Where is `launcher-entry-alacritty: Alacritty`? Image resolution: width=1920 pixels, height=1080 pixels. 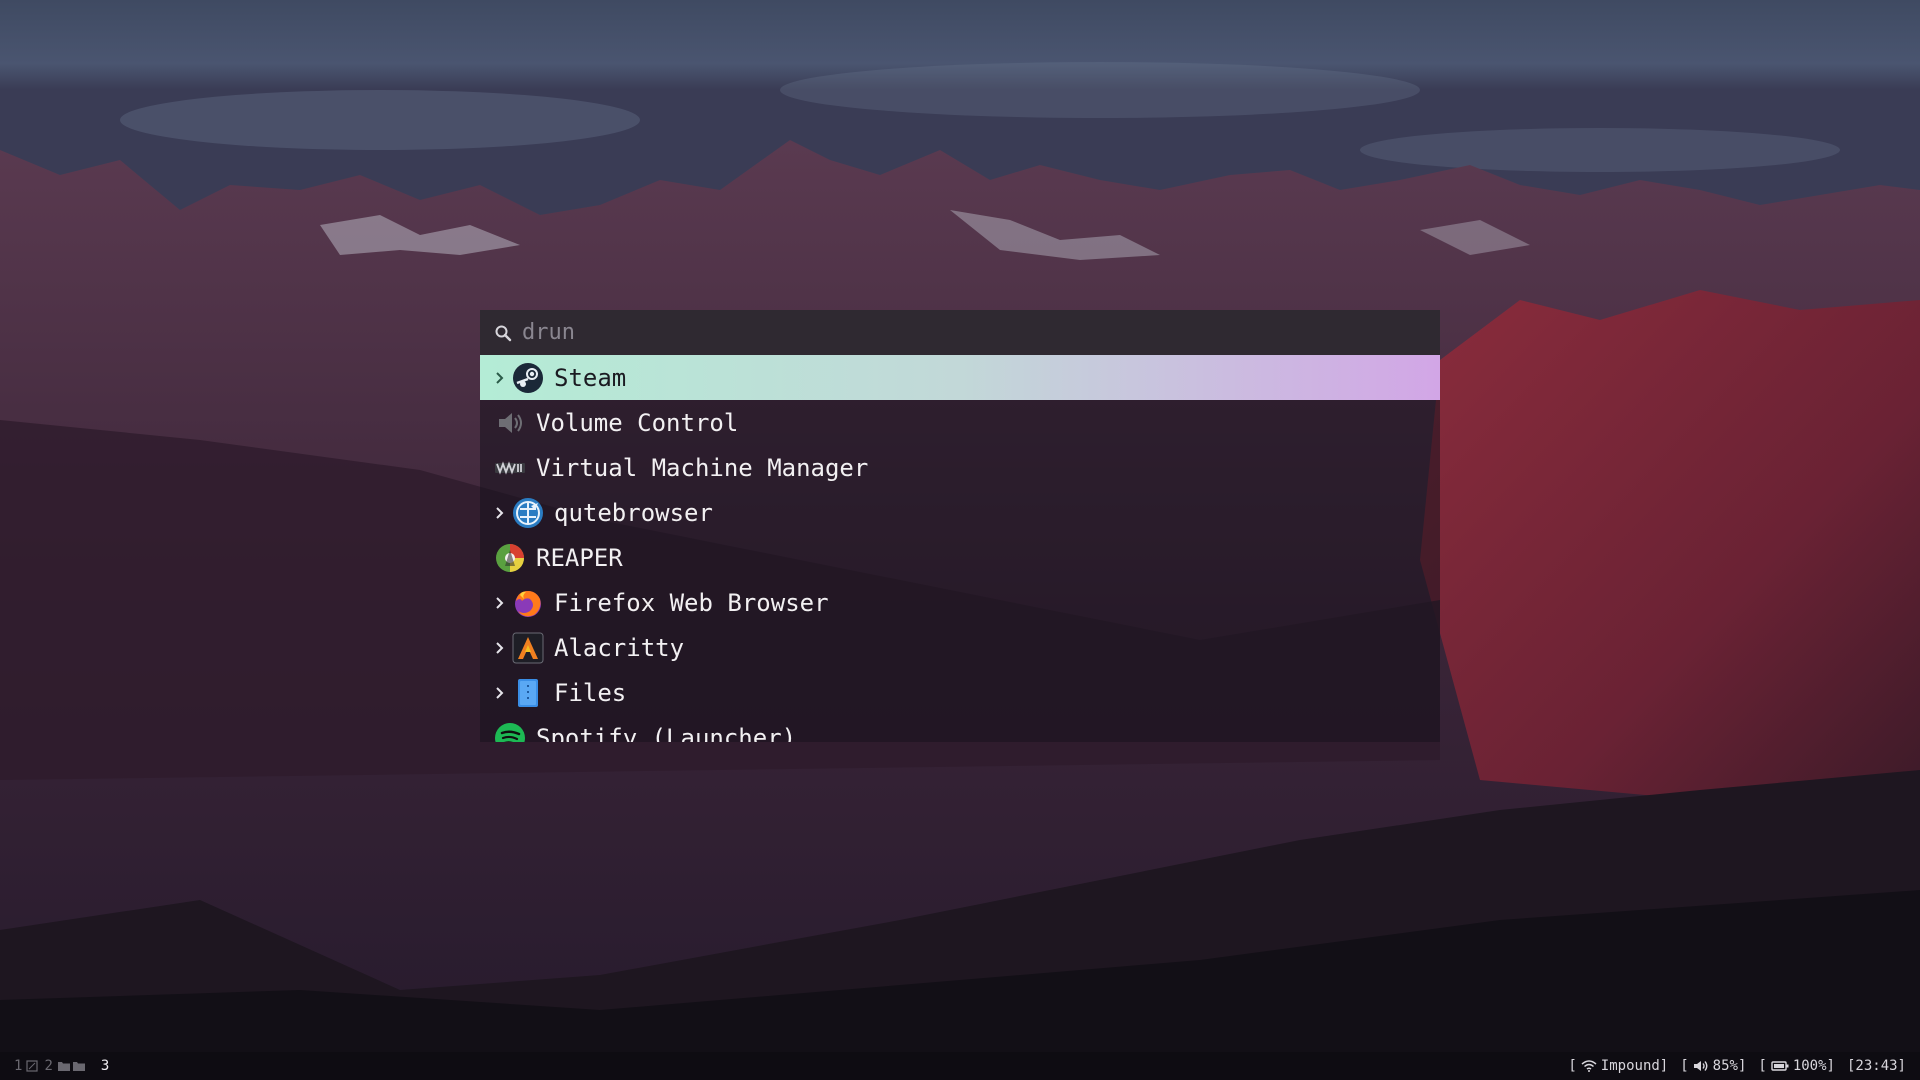 launcher-entry-alacritty: Alacritty is located at coordinates (960, 647).